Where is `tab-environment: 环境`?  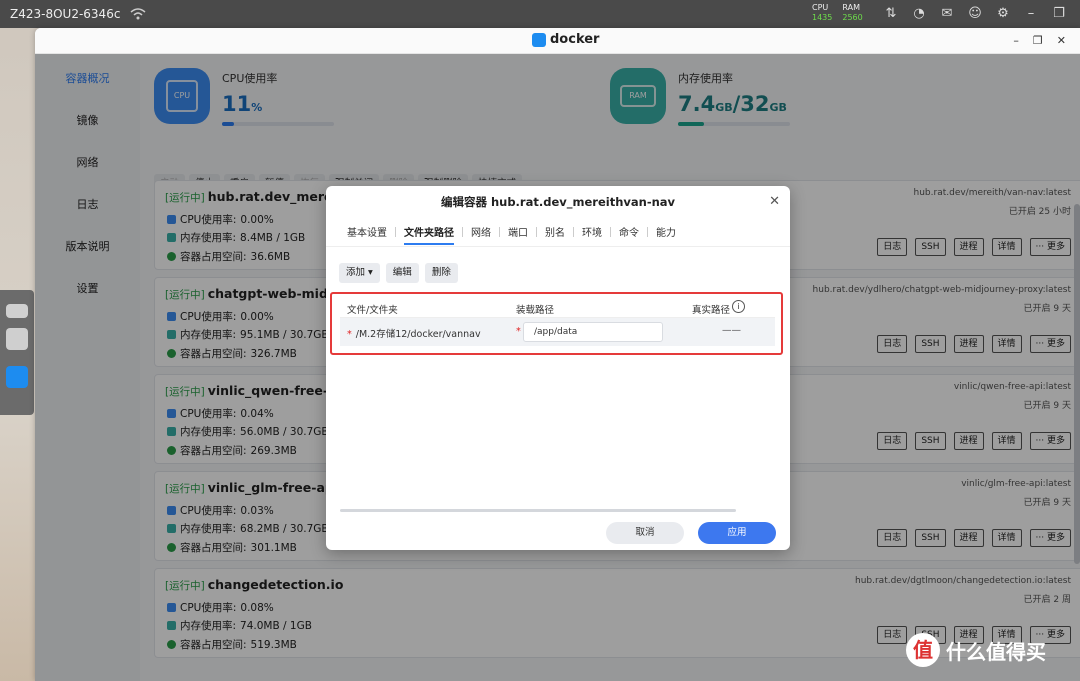
tab-environment: 环境 is located at coordinates (592, 231).